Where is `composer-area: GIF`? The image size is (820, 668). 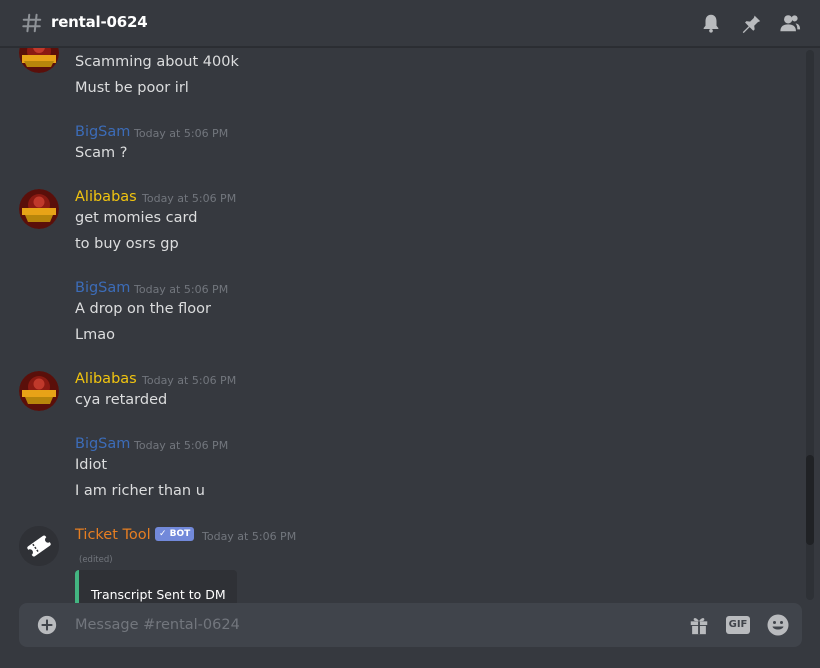 composer-area: GIF is located at coordinates (410, 635).